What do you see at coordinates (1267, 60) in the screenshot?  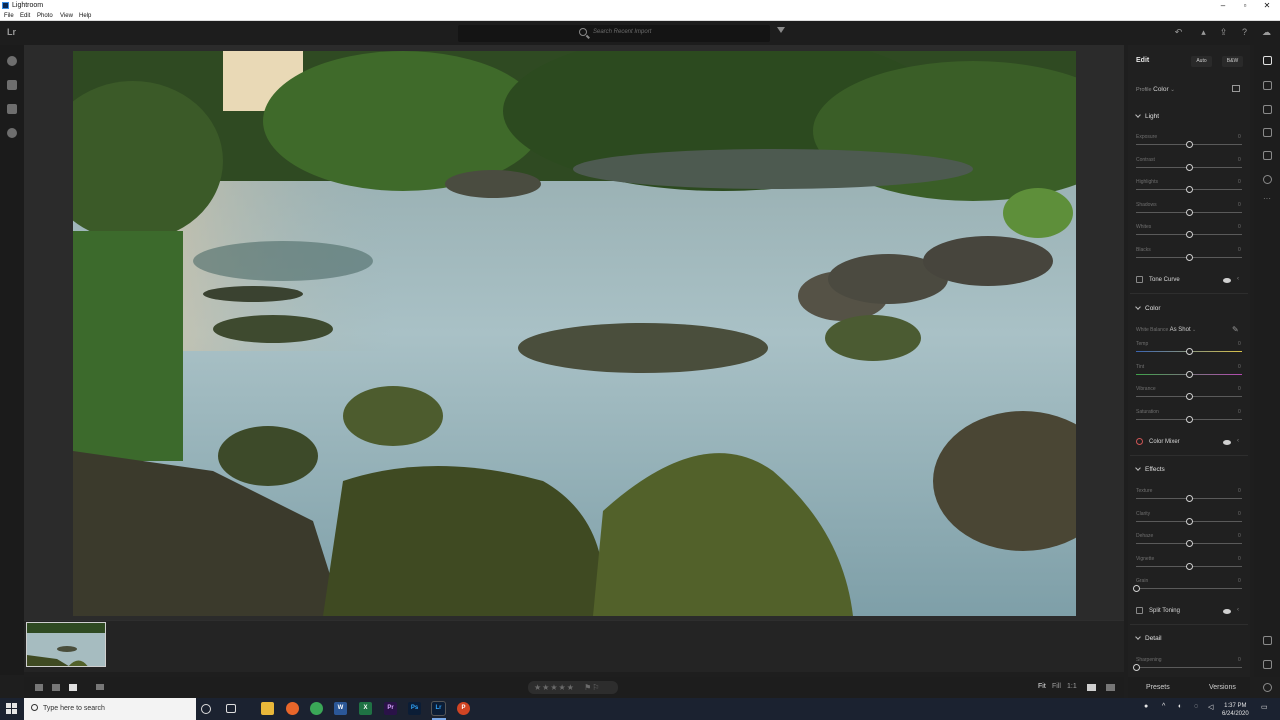 I see `edit-sliders-icon` at bounding box center [1267, 60].